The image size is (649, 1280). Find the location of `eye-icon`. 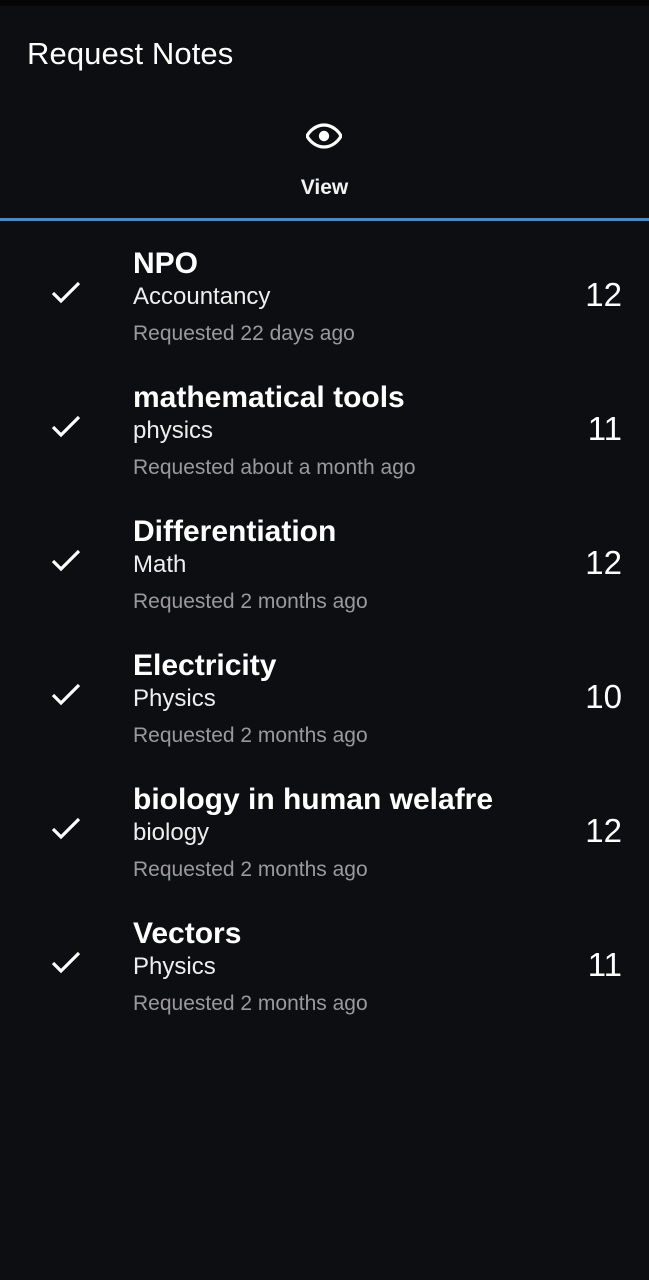

eye-icon is located at coordinates (324, 136).